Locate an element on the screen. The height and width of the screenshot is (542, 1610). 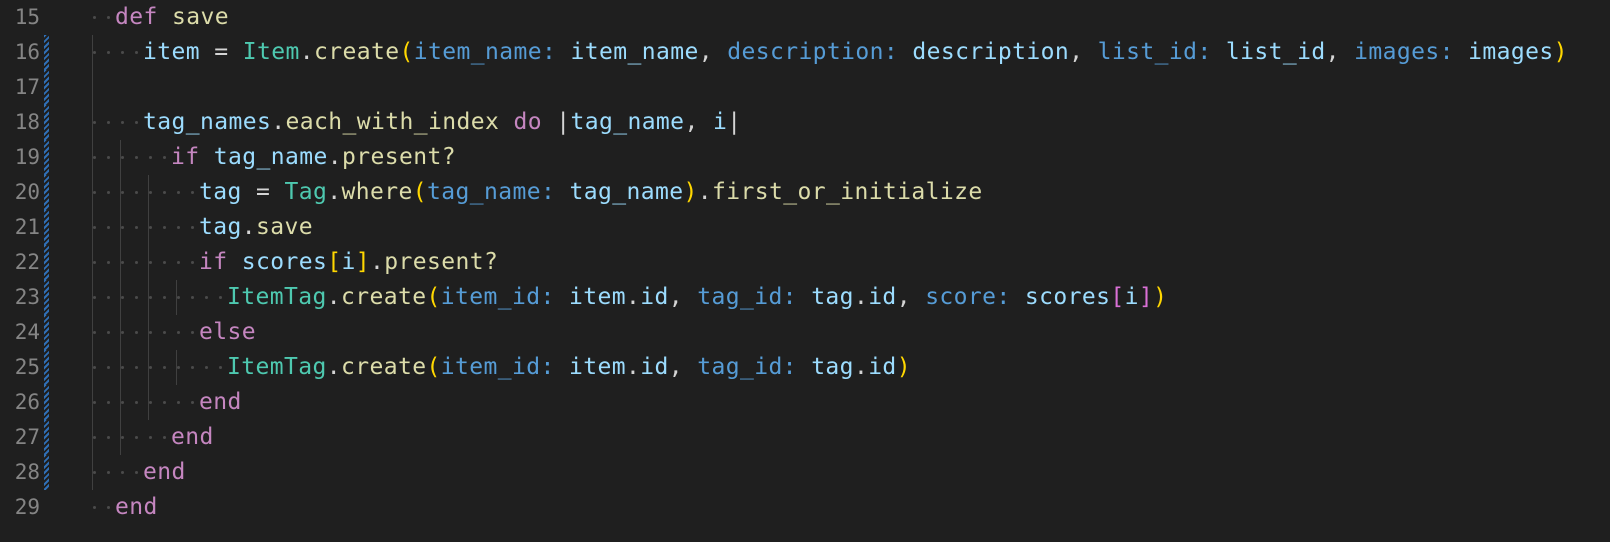
code-token: else is located at coordinates (227, 332).